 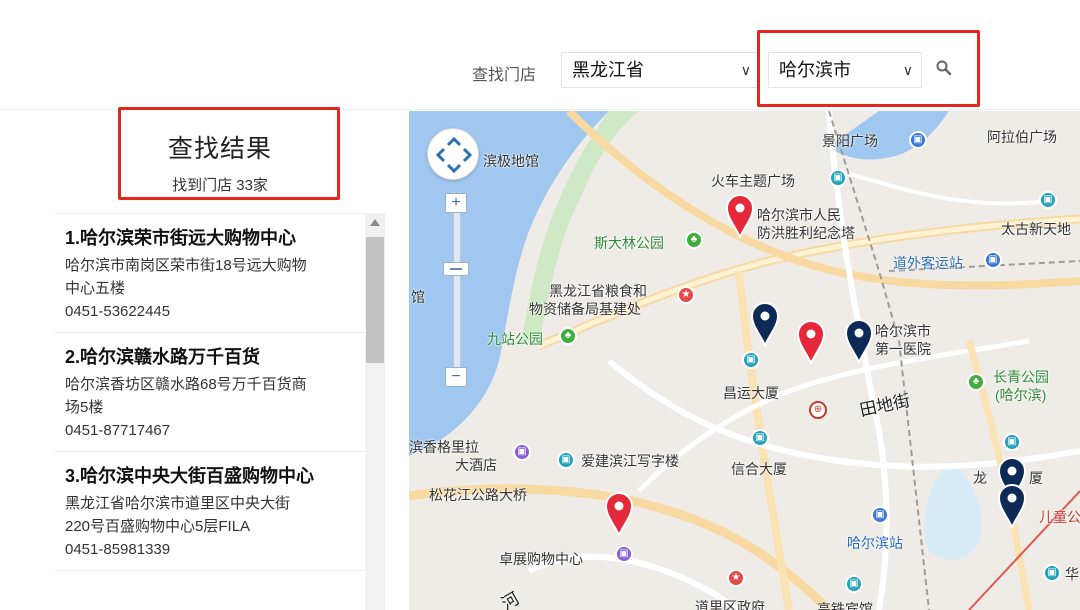 I want to click on scroll-up-arrow-icon, so click(x=375, y=222).